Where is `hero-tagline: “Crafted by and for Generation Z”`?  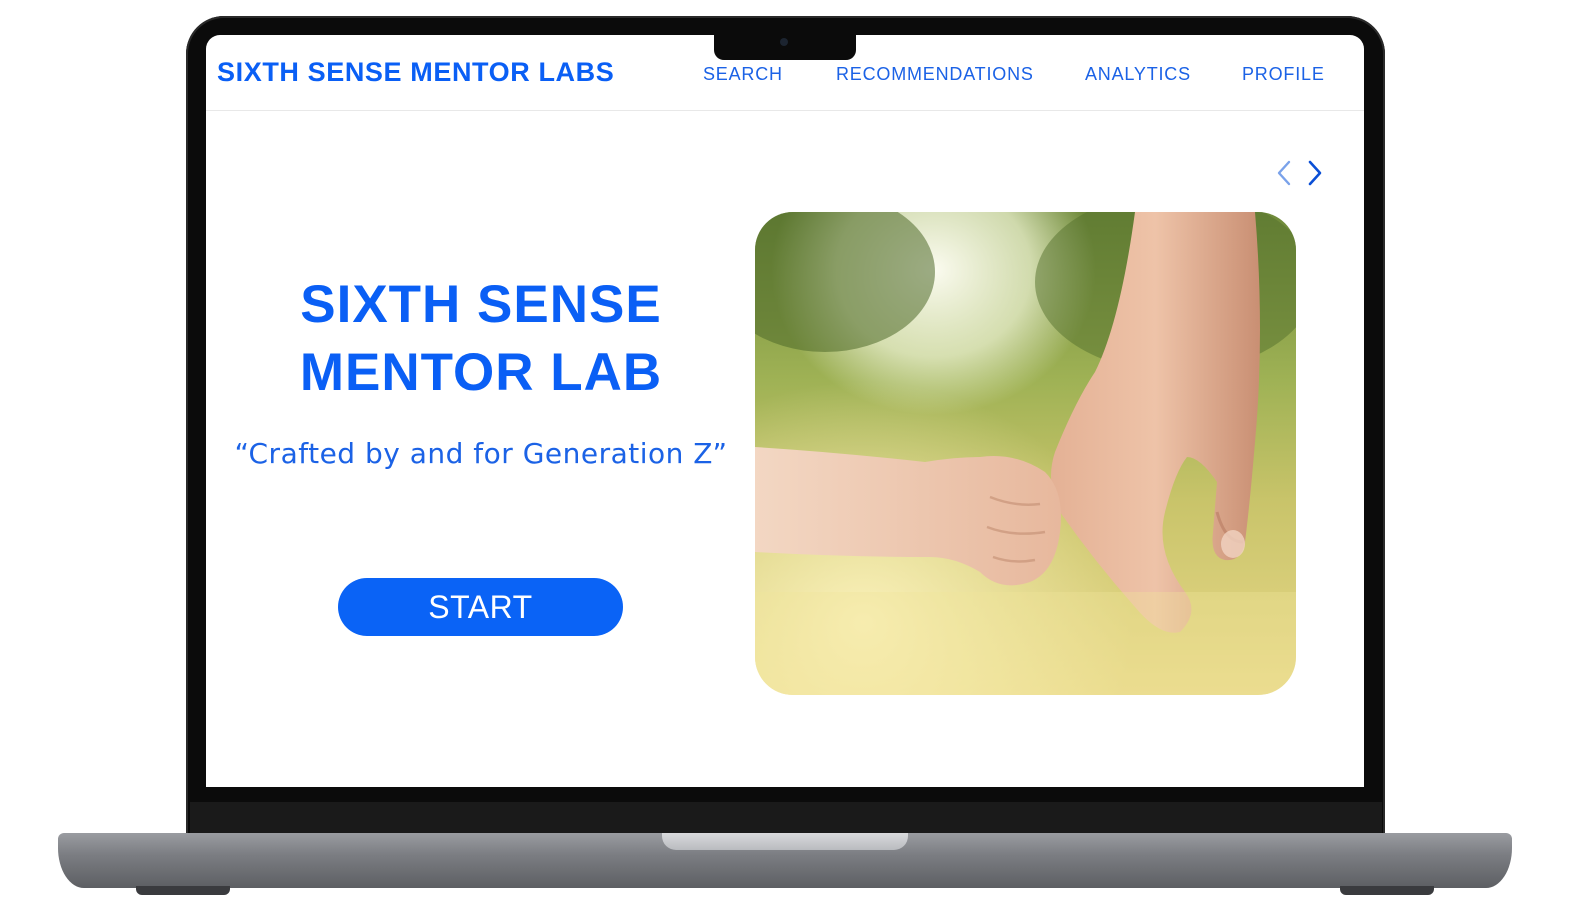 hero-tagline: “Crafted by and for Generation Z” is located at coordinates (481, 453).